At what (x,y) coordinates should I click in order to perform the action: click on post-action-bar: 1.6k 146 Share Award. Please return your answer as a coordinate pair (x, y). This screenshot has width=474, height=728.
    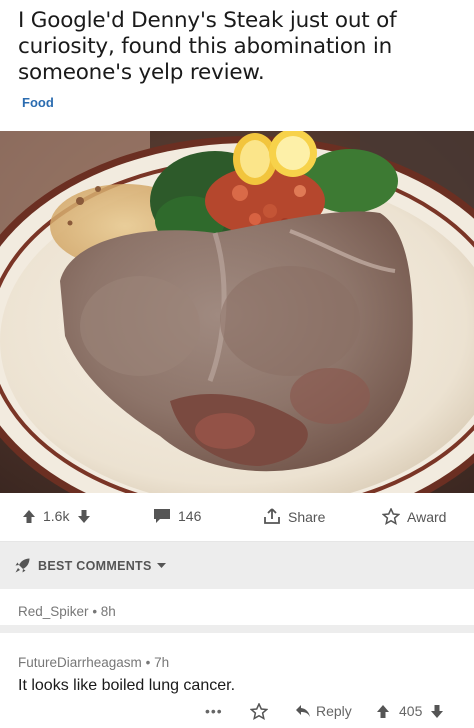
    Looking at the image, I should click on (237, 517).